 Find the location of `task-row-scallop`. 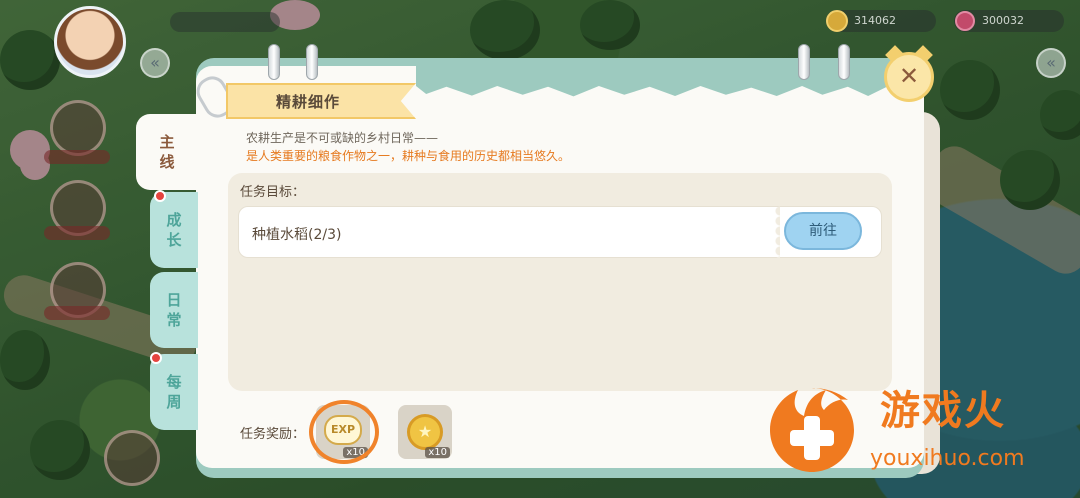

task-row-scallop is located at coordinates (775, 232).